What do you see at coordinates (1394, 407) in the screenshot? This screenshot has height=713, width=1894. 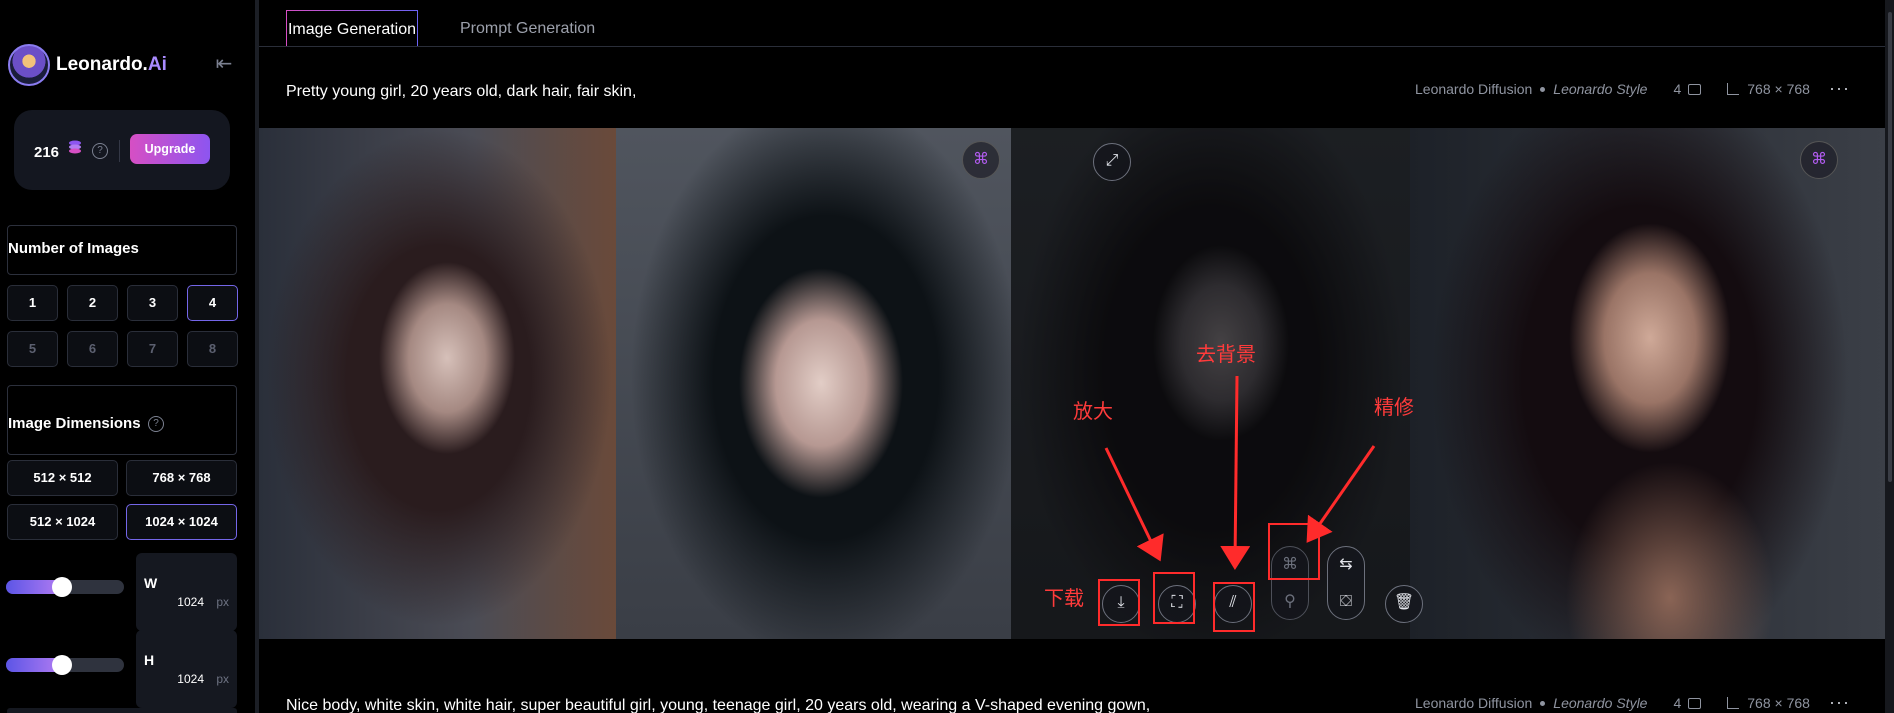 I see `annotation-label-refine: 精修` at bounding box center [1394, 407].